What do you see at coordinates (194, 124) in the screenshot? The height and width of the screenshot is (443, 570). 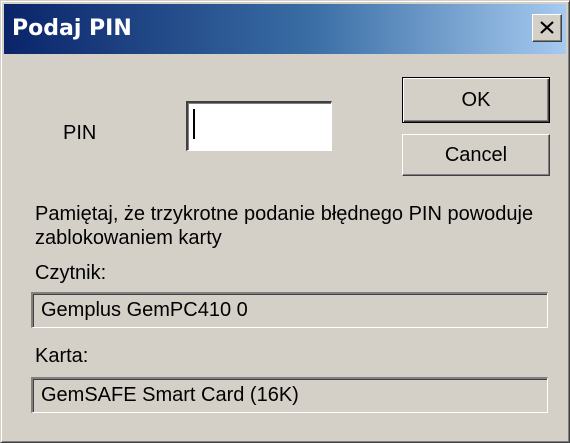 I see `text-caret` at bounding box center [194, 124].